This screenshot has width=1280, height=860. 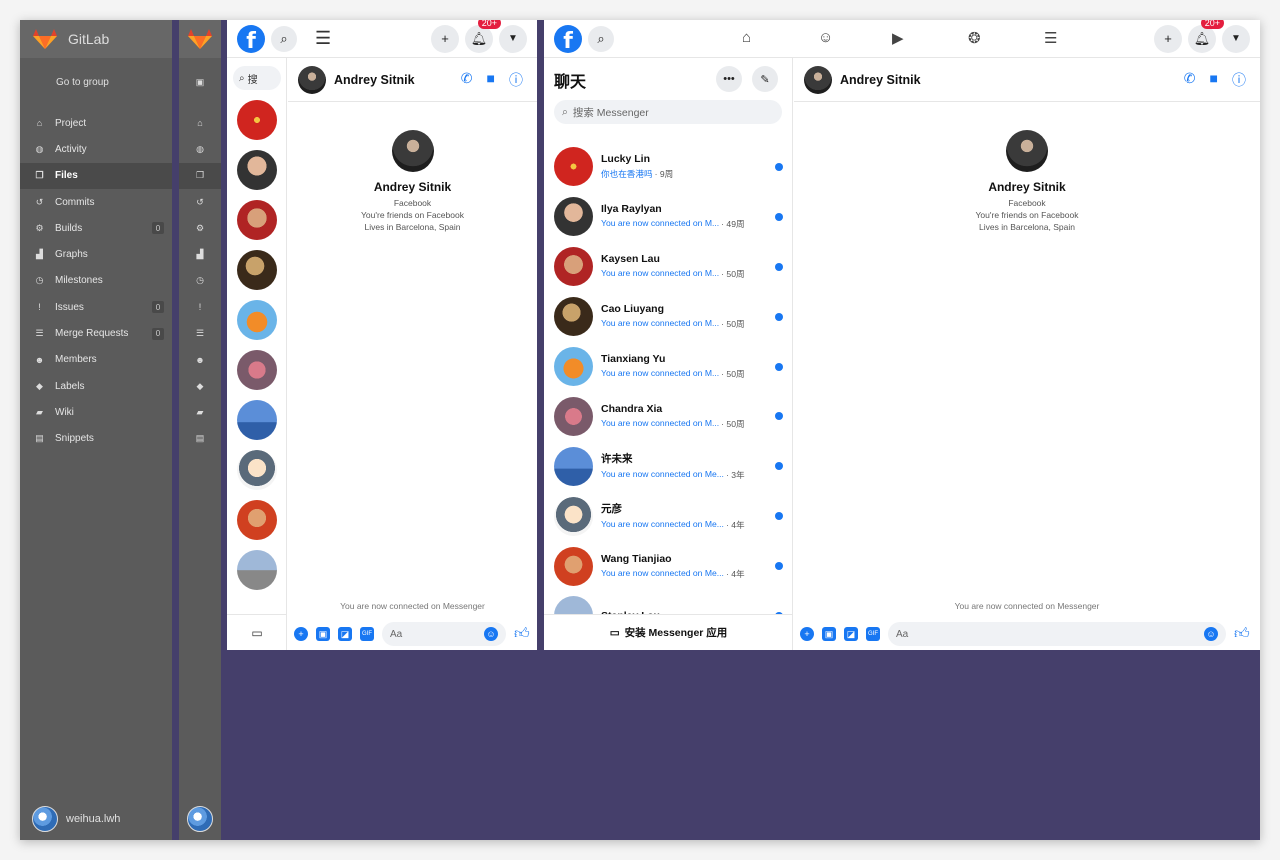 What do you see at coordinates (668, 112) in the screenshot?
I see `messenger-search-input: ⌕ 搜索 Messenger` at bounding box center [668, 112].